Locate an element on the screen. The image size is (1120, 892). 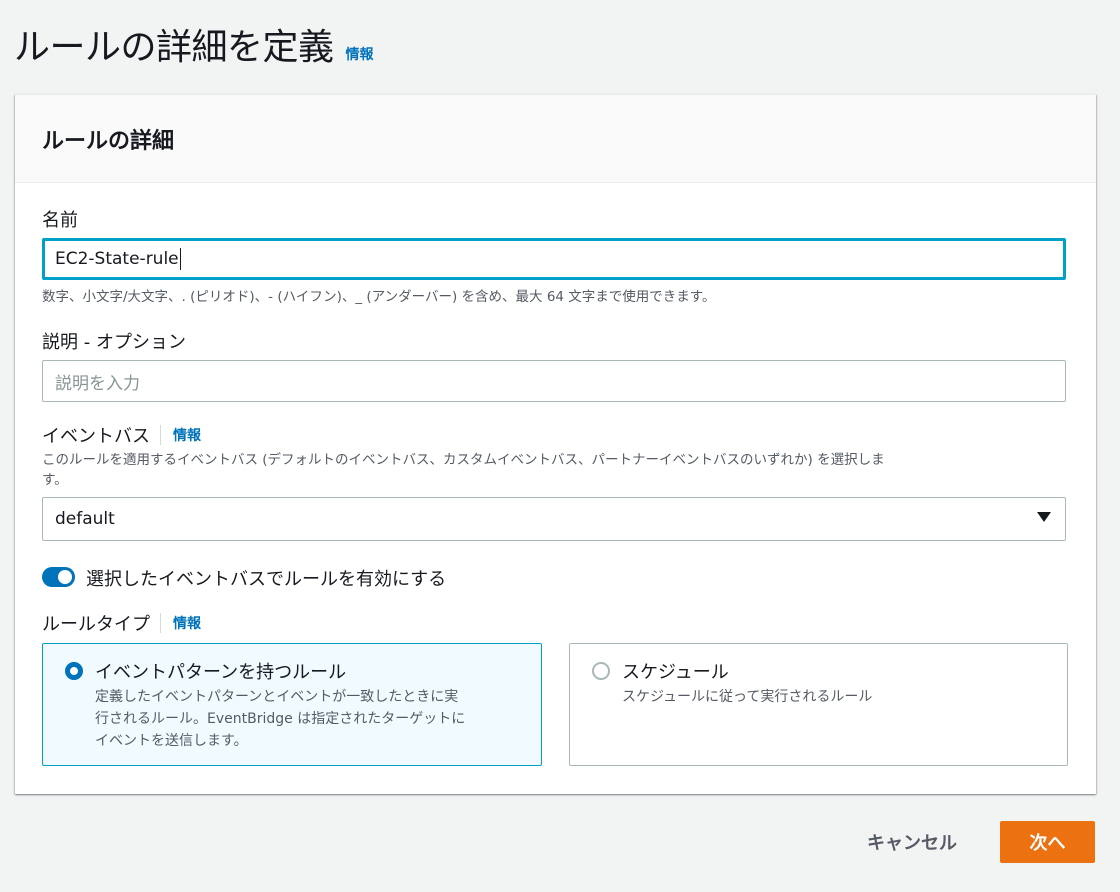
toggle-knob is located at coordinates (65, 577).